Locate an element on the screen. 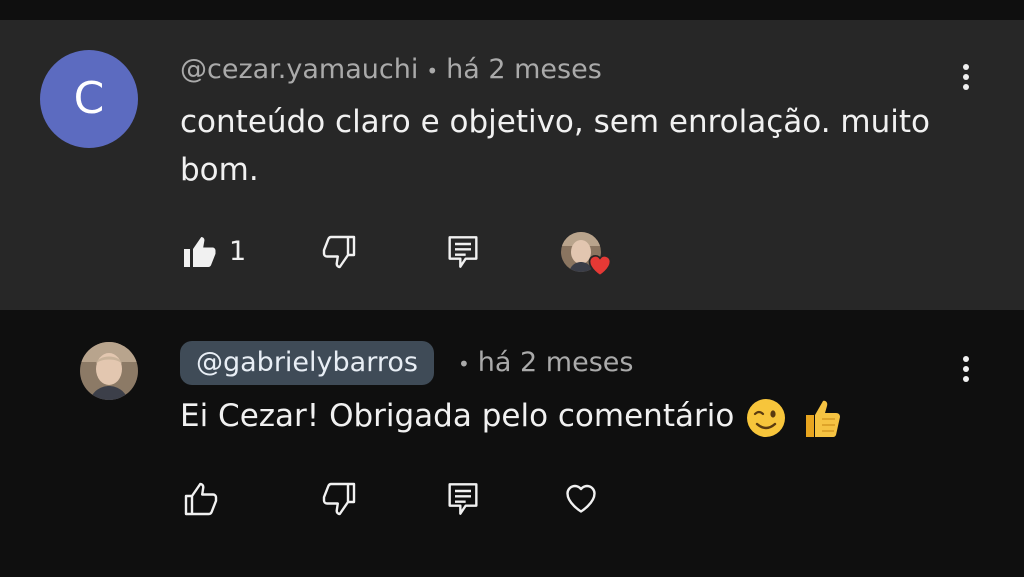 The image size is (1024, 577). thumbs-up-emoji-icon is located at coordinates (823, 418).